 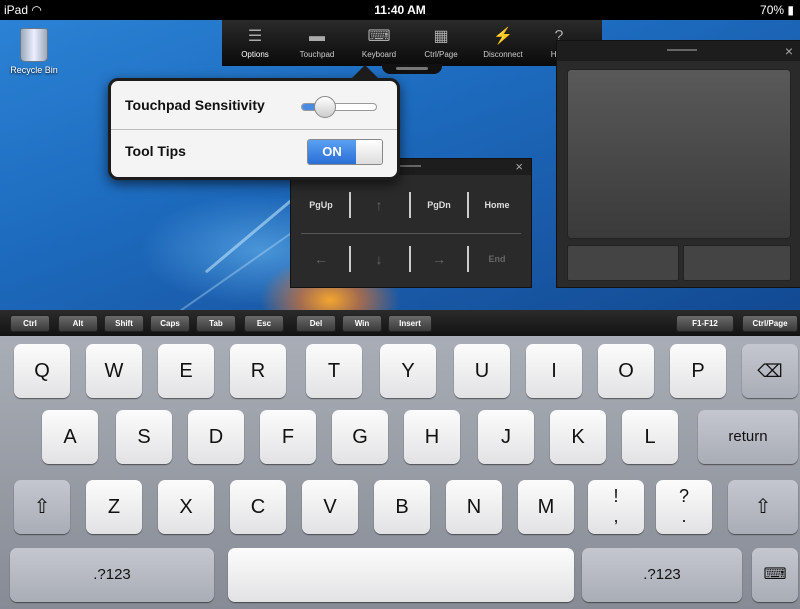 What do you see at coordinates (114, 371) in the screenshot?
I see `key-w: W` at bounding box center [114, 371].